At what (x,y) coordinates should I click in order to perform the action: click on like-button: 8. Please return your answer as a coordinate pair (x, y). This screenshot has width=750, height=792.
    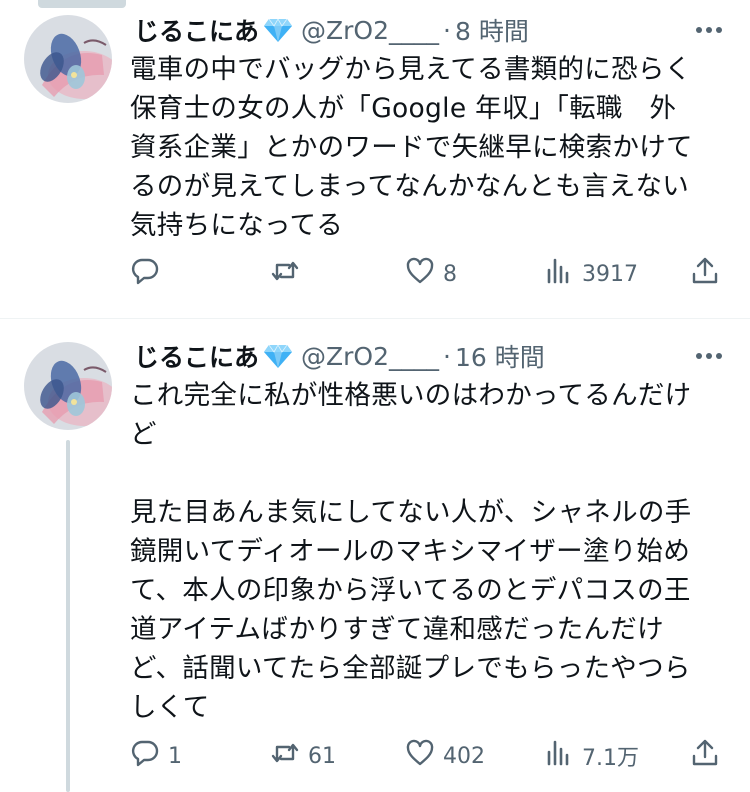
    Looking at the image, I should click on (431, 274).